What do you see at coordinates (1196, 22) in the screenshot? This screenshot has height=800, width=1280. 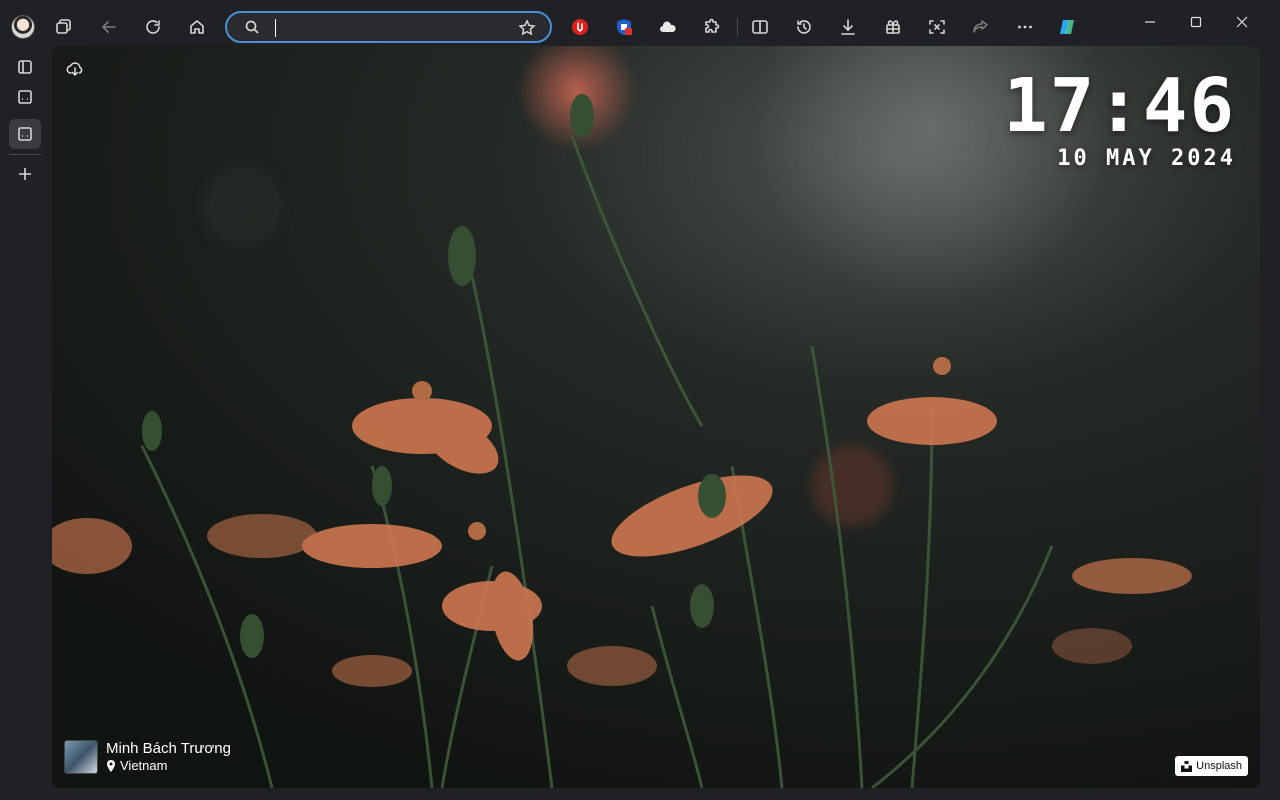 I see `maximize-icon` at bounding box center [1196, 22].